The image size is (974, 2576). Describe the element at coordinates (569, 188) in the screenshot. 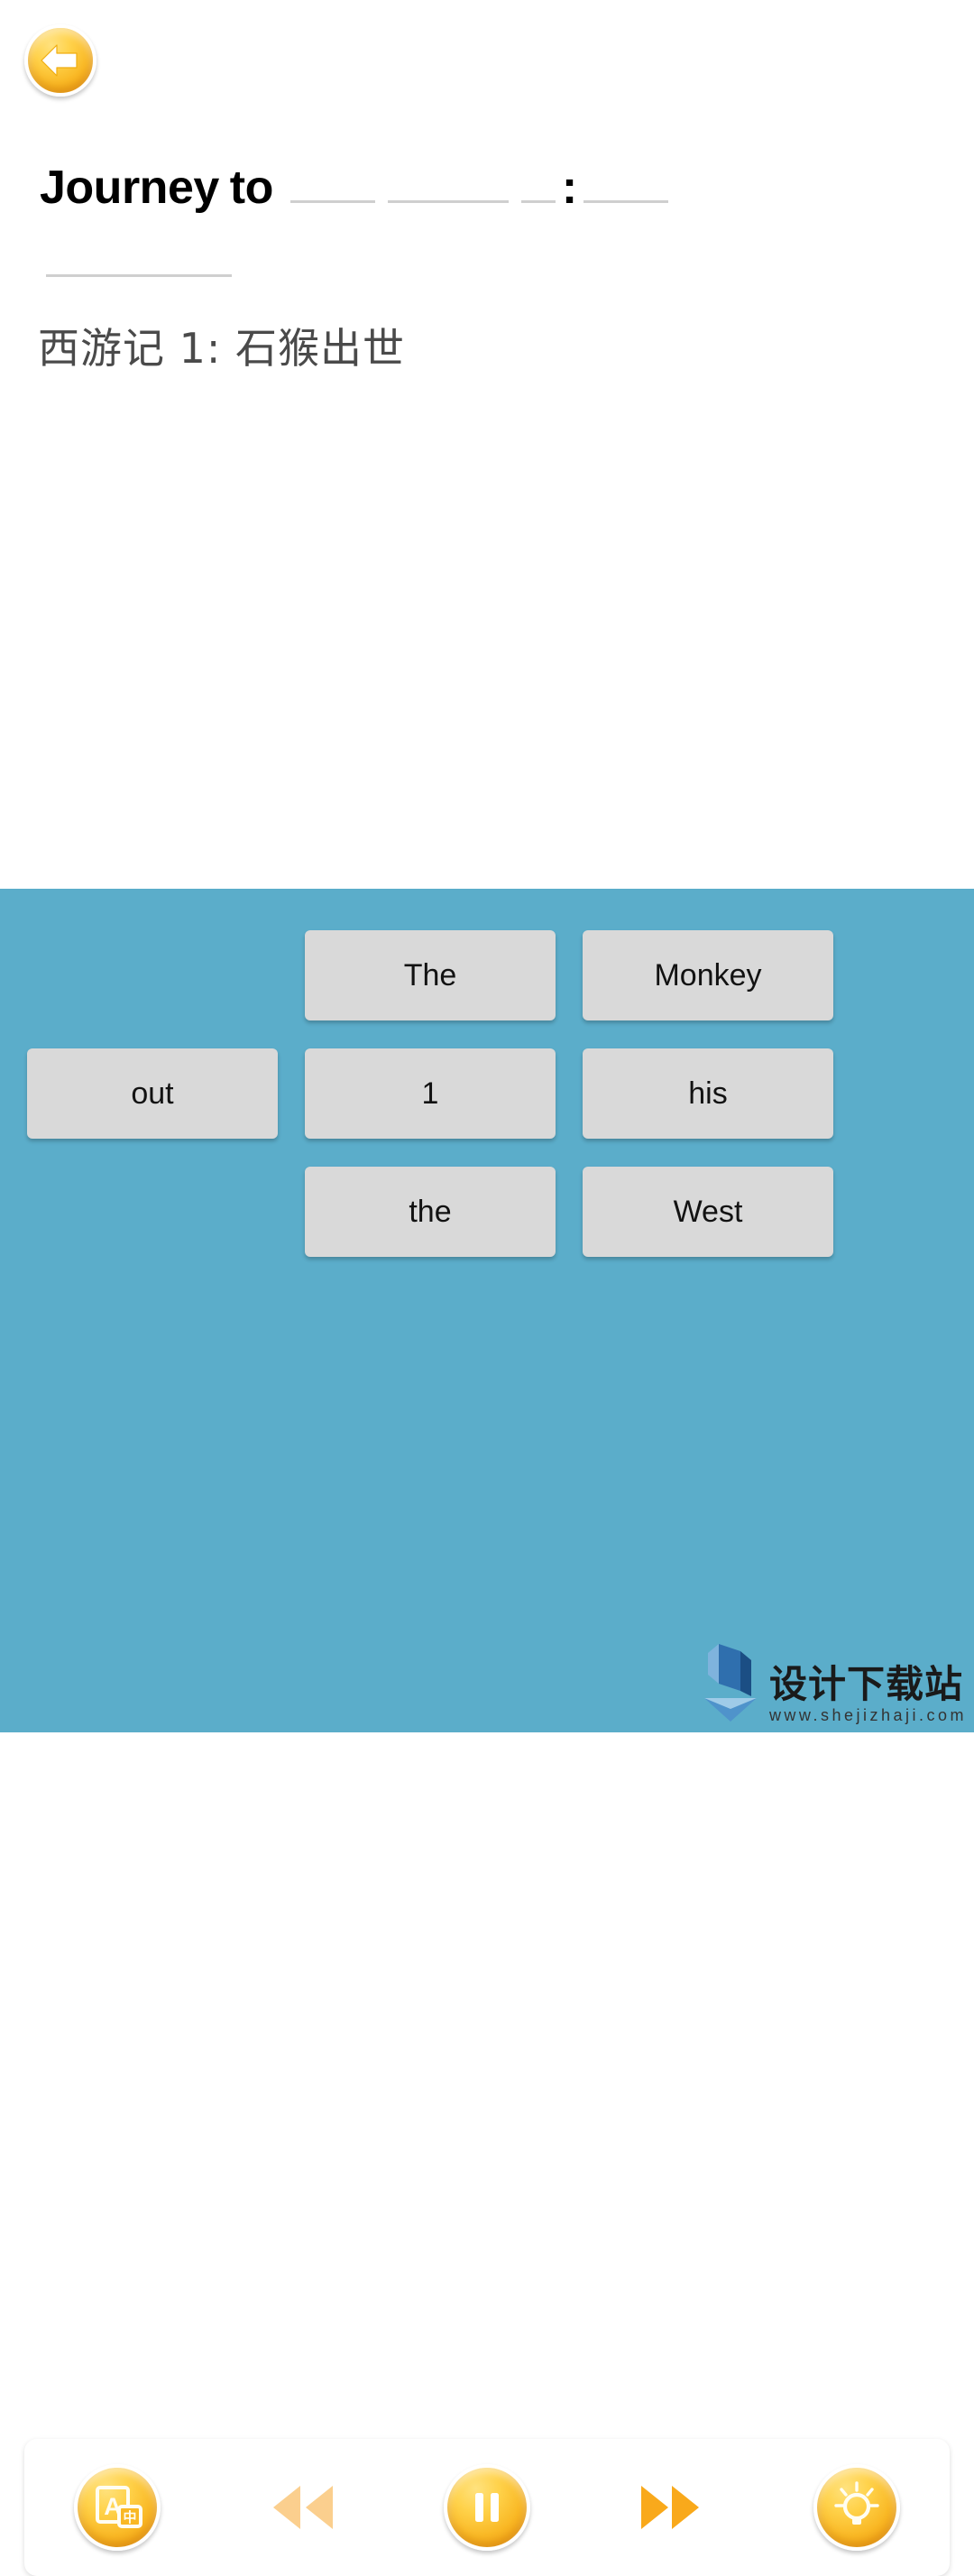

I see `sentence-punctuation: :` at that location.